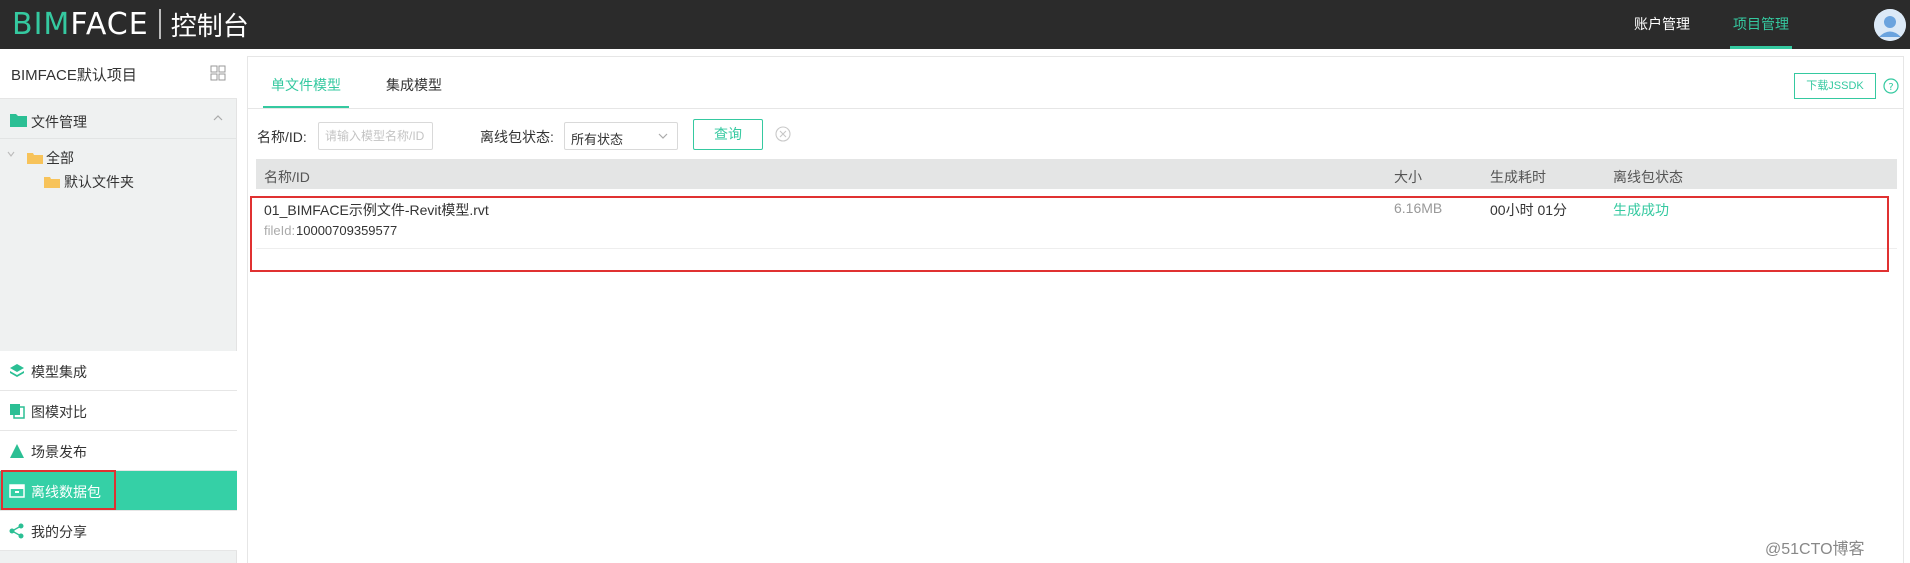 This screenshot has width=1910, height=563. Describe the element at coordinates (209, 25) in the screenshot. I see `console-title: 控制台` at that location.